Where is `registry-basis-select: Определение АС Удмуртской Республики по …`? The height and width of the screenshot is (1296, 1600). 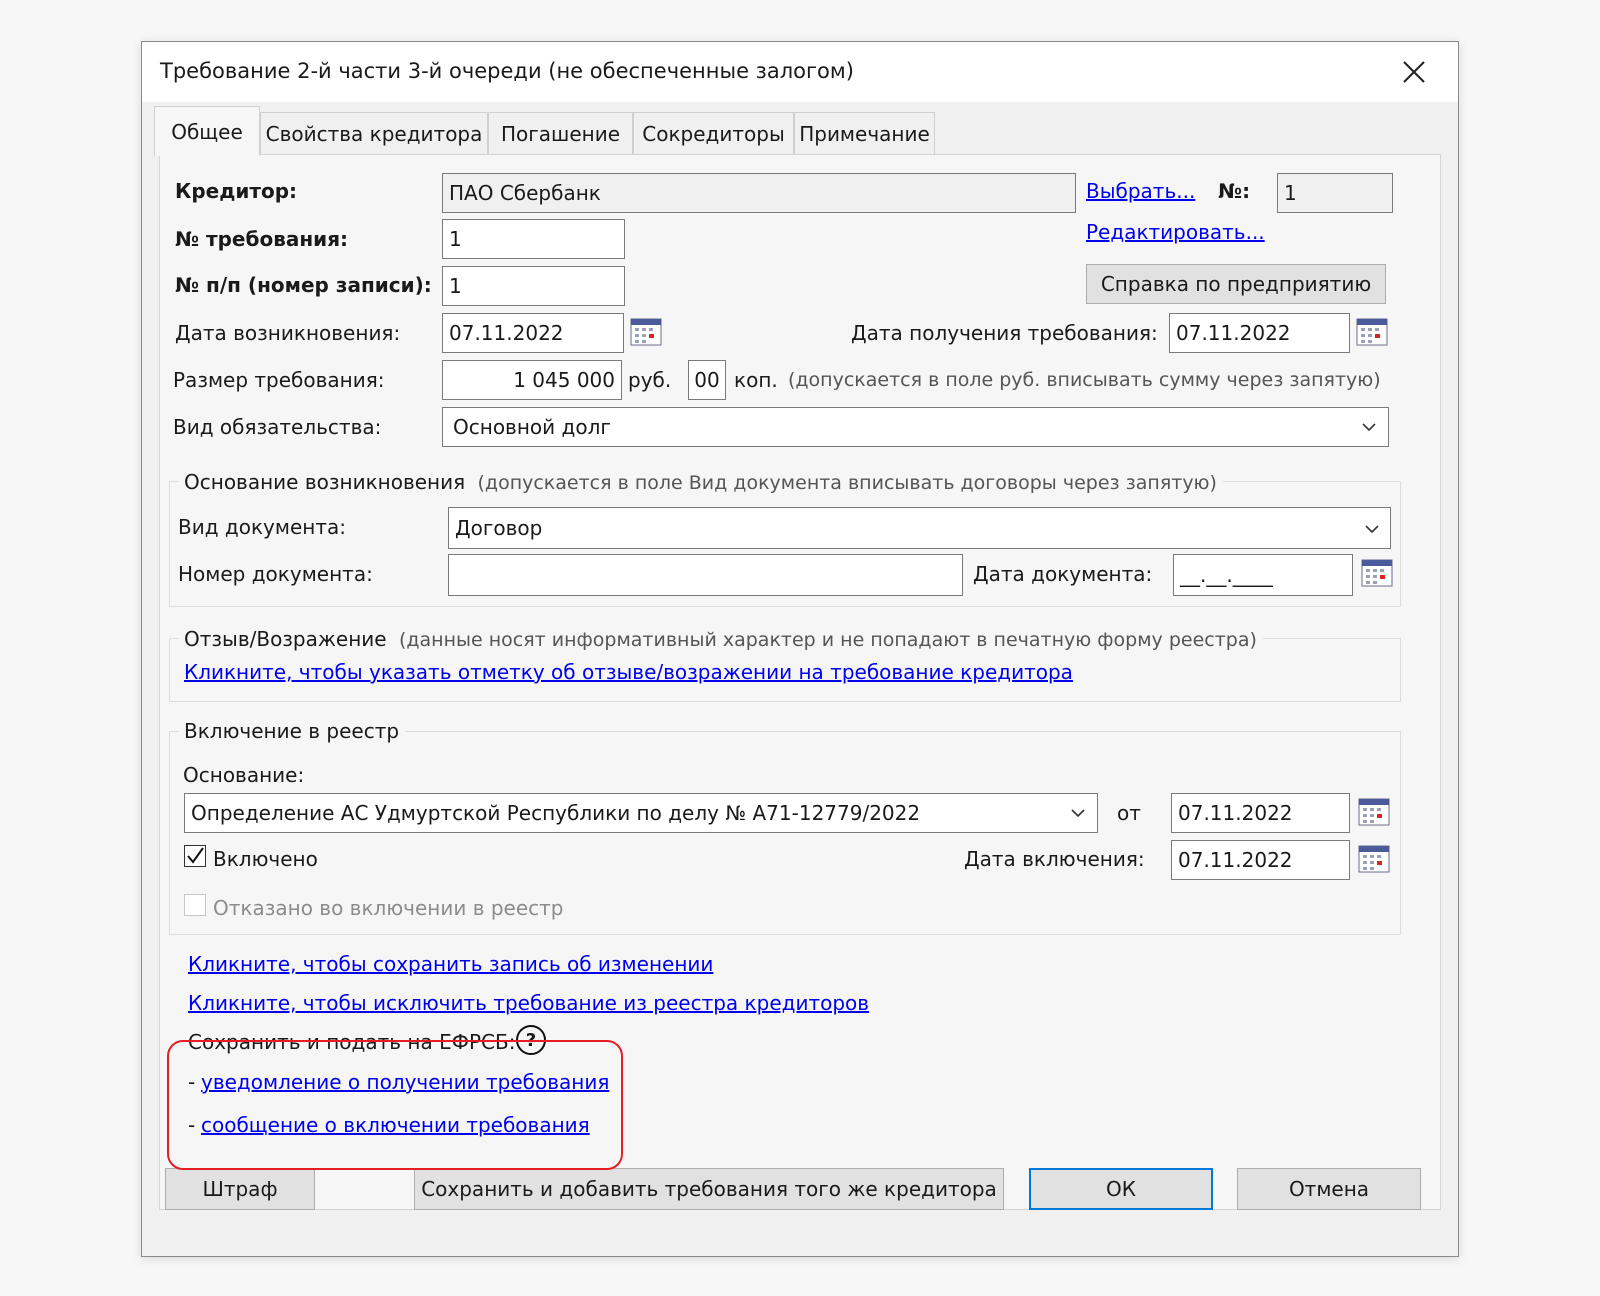
registry-basis-select: Определение АС Удмуртской Республики по … is located at coordinates (641, 813).